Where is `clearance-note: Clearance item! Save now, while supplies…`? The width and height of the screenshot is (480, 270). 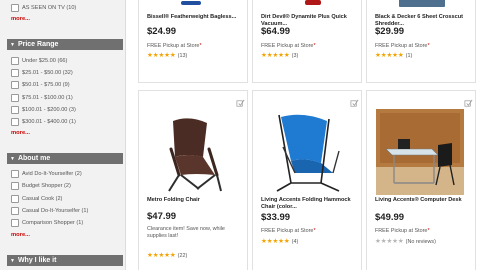
clearance-note: Clearance item! Save now, while supplies… is located at coordinates (186, 232).